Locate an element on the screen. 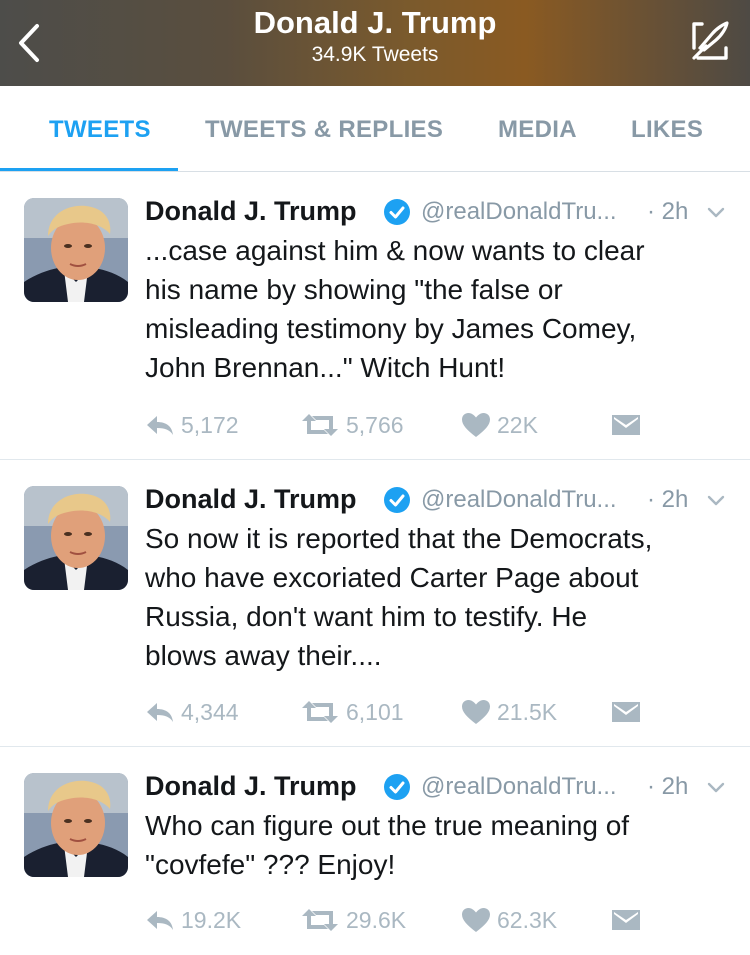 The image size is (750, 955). tab-likes: LIKES is located at coordinates (667, 130).